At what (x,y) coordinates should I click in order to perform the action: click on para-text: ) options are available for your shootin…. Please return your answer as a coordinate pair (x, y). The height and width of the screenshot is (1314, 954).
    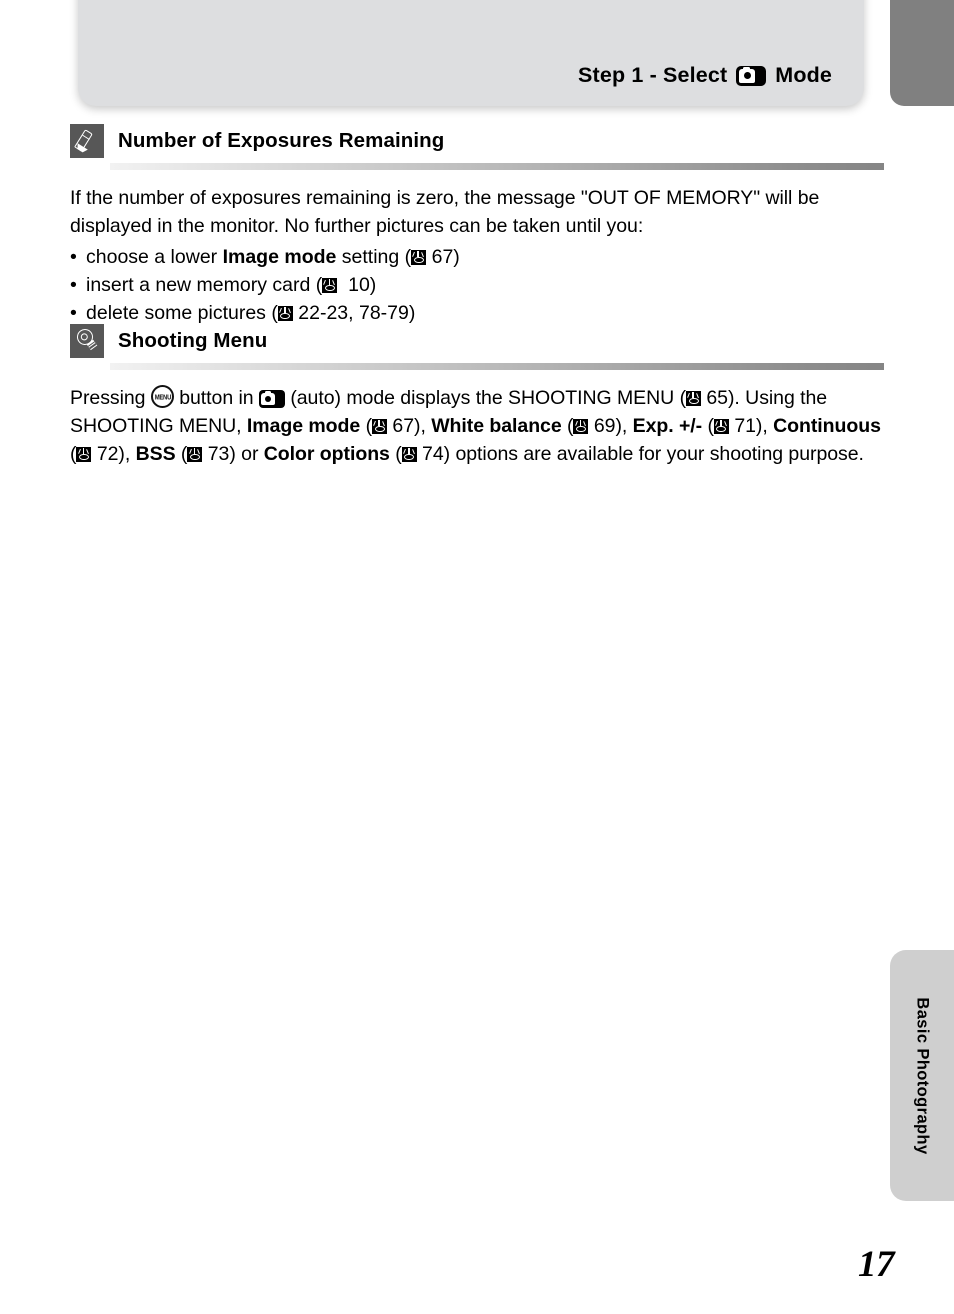
    Looking at the image, I should click on (653, 454).